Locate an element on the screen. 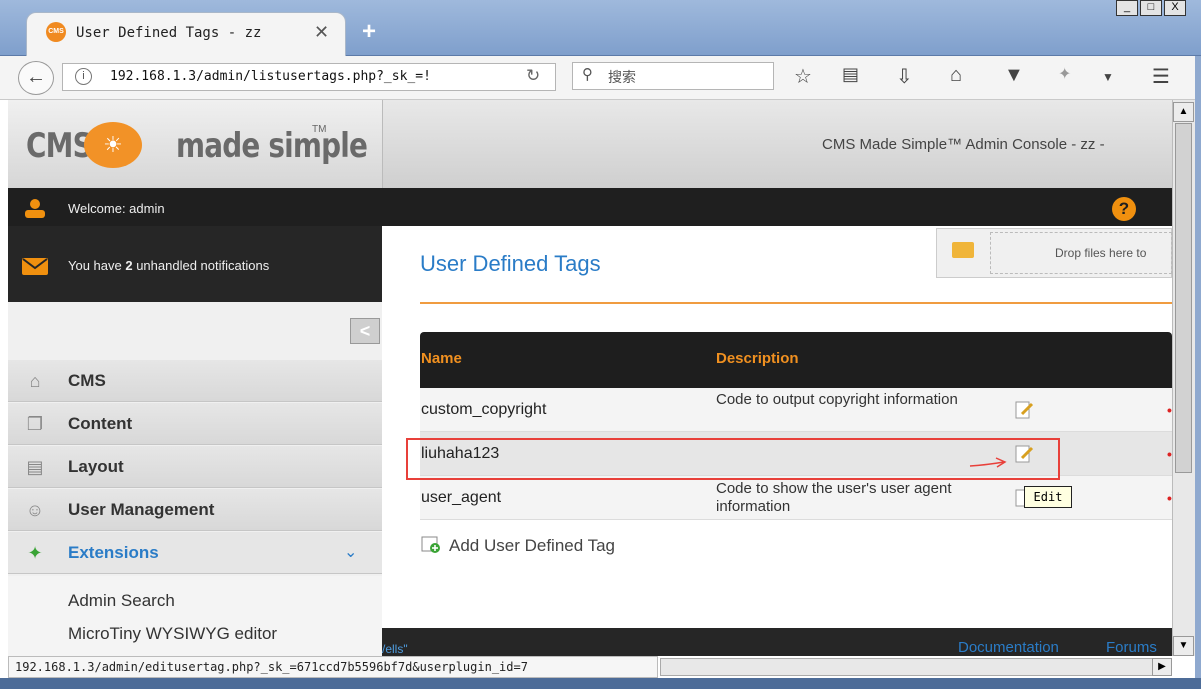  page-title: User Defined Tags is located at coordinates (510, 263).